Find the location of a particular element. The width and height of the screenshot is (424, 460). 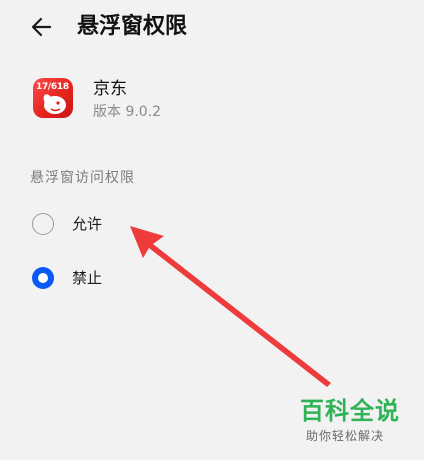

app-version: 版本 9.0.2 is located at coordinates (127, 112).